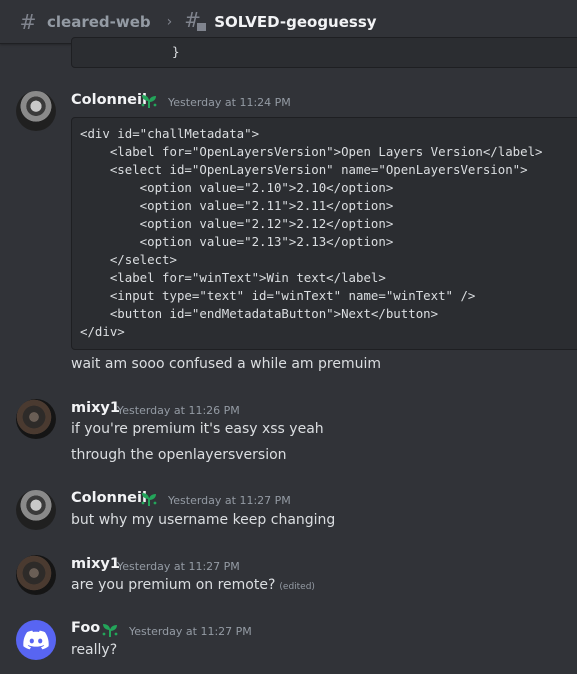 This screenshot has width=577, height=674. I want to click on message-body: are you premium on remote?, so click(173, 585).